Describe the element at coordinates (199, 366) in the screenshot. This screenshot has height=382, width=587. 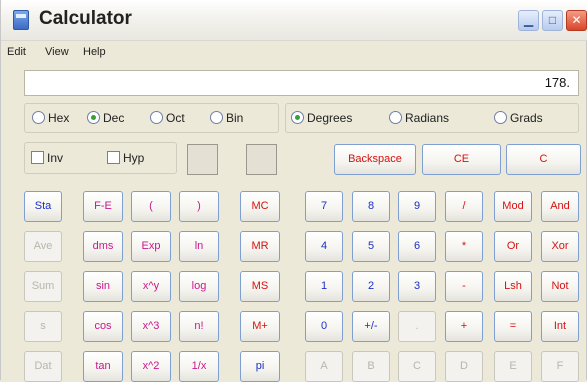
I see `reciprocal-button: 1/x` at that location.